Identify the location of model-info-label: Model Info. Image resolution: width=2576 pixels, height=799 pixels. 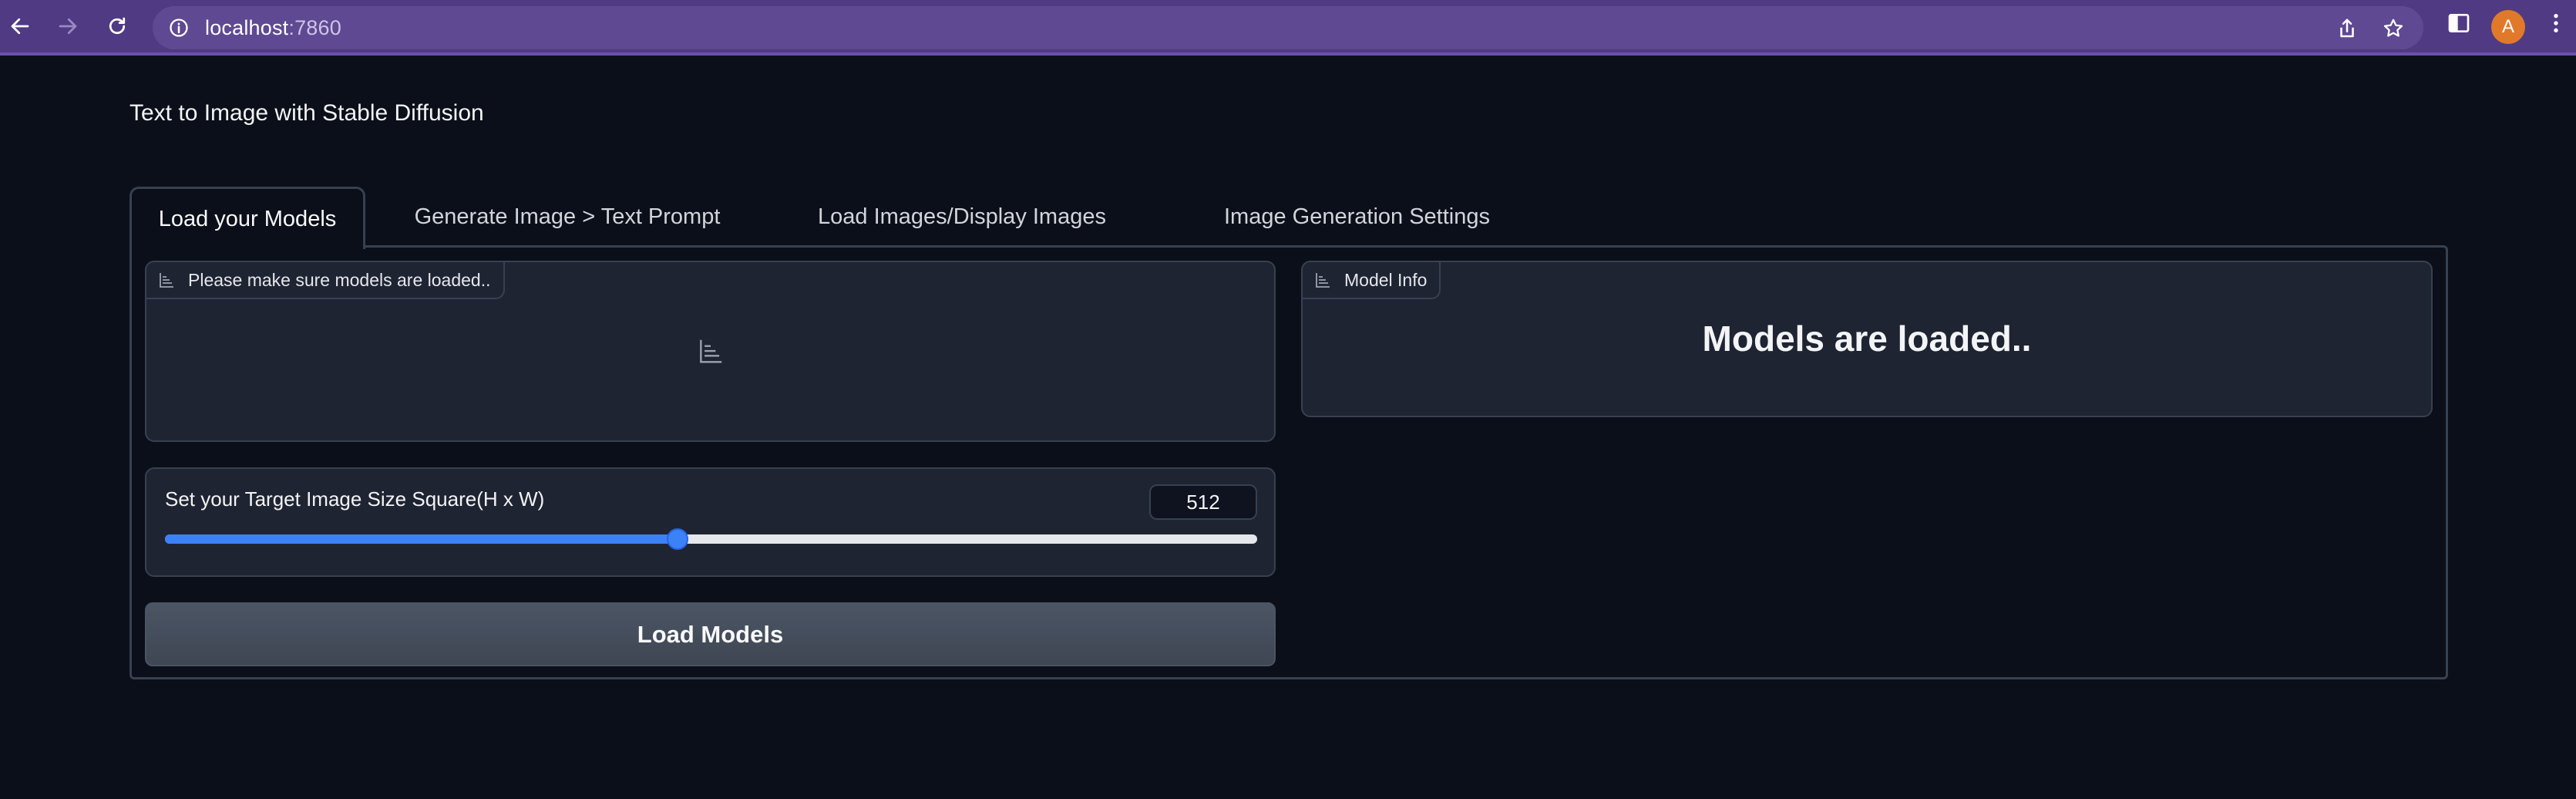
(1372, 280).